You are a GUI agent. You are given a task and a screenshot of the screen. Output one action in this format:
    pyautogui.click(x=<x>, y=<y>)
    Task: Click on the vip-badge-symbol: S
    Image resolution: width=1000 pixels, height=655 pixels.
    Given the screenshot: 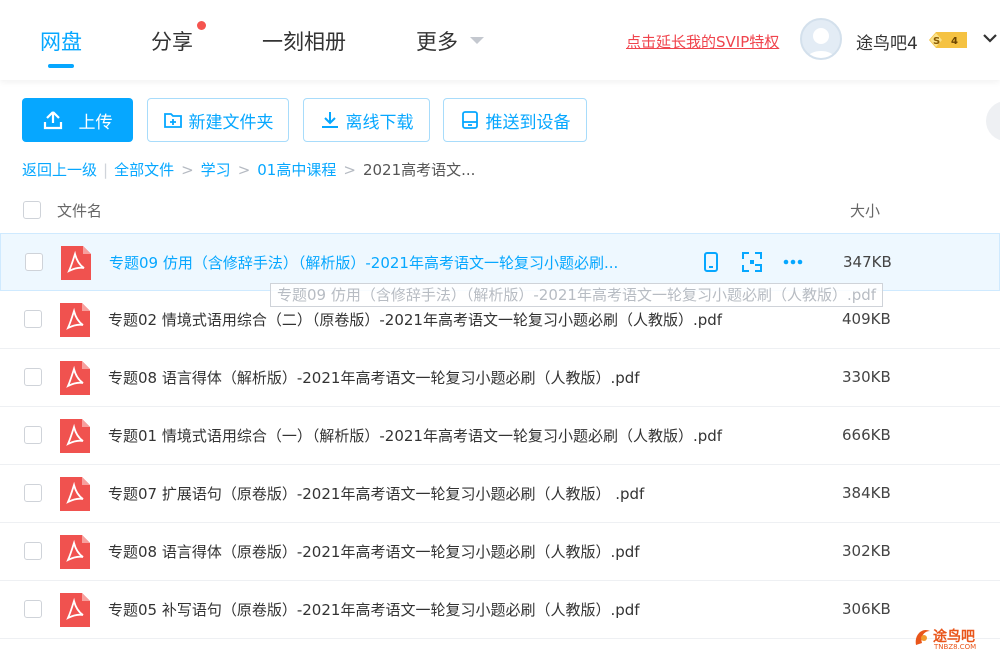 What is the action you would take?
    pyautogui.click(x=936, y=41)
    